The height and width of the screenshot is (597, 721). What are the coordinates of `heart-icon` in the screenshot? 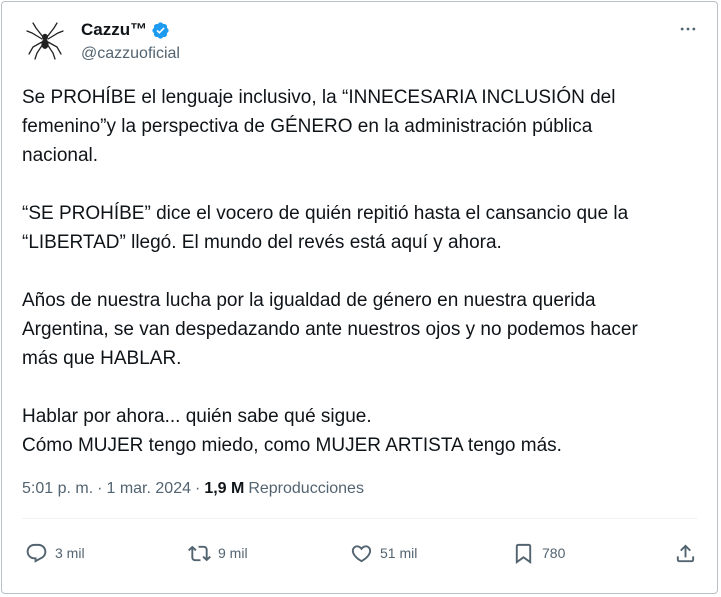 It's located at (361, 553).